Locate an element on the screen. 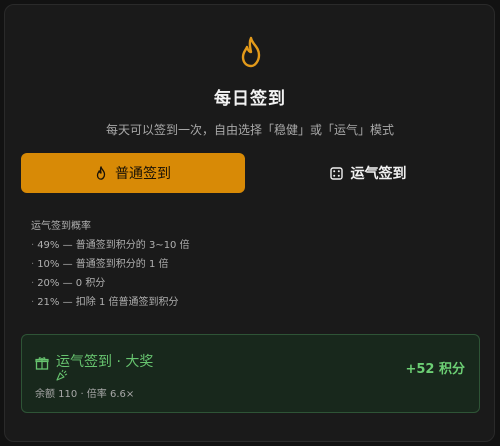  luck-checkin-button: 运气签到 is located at coordinates (368, 173).